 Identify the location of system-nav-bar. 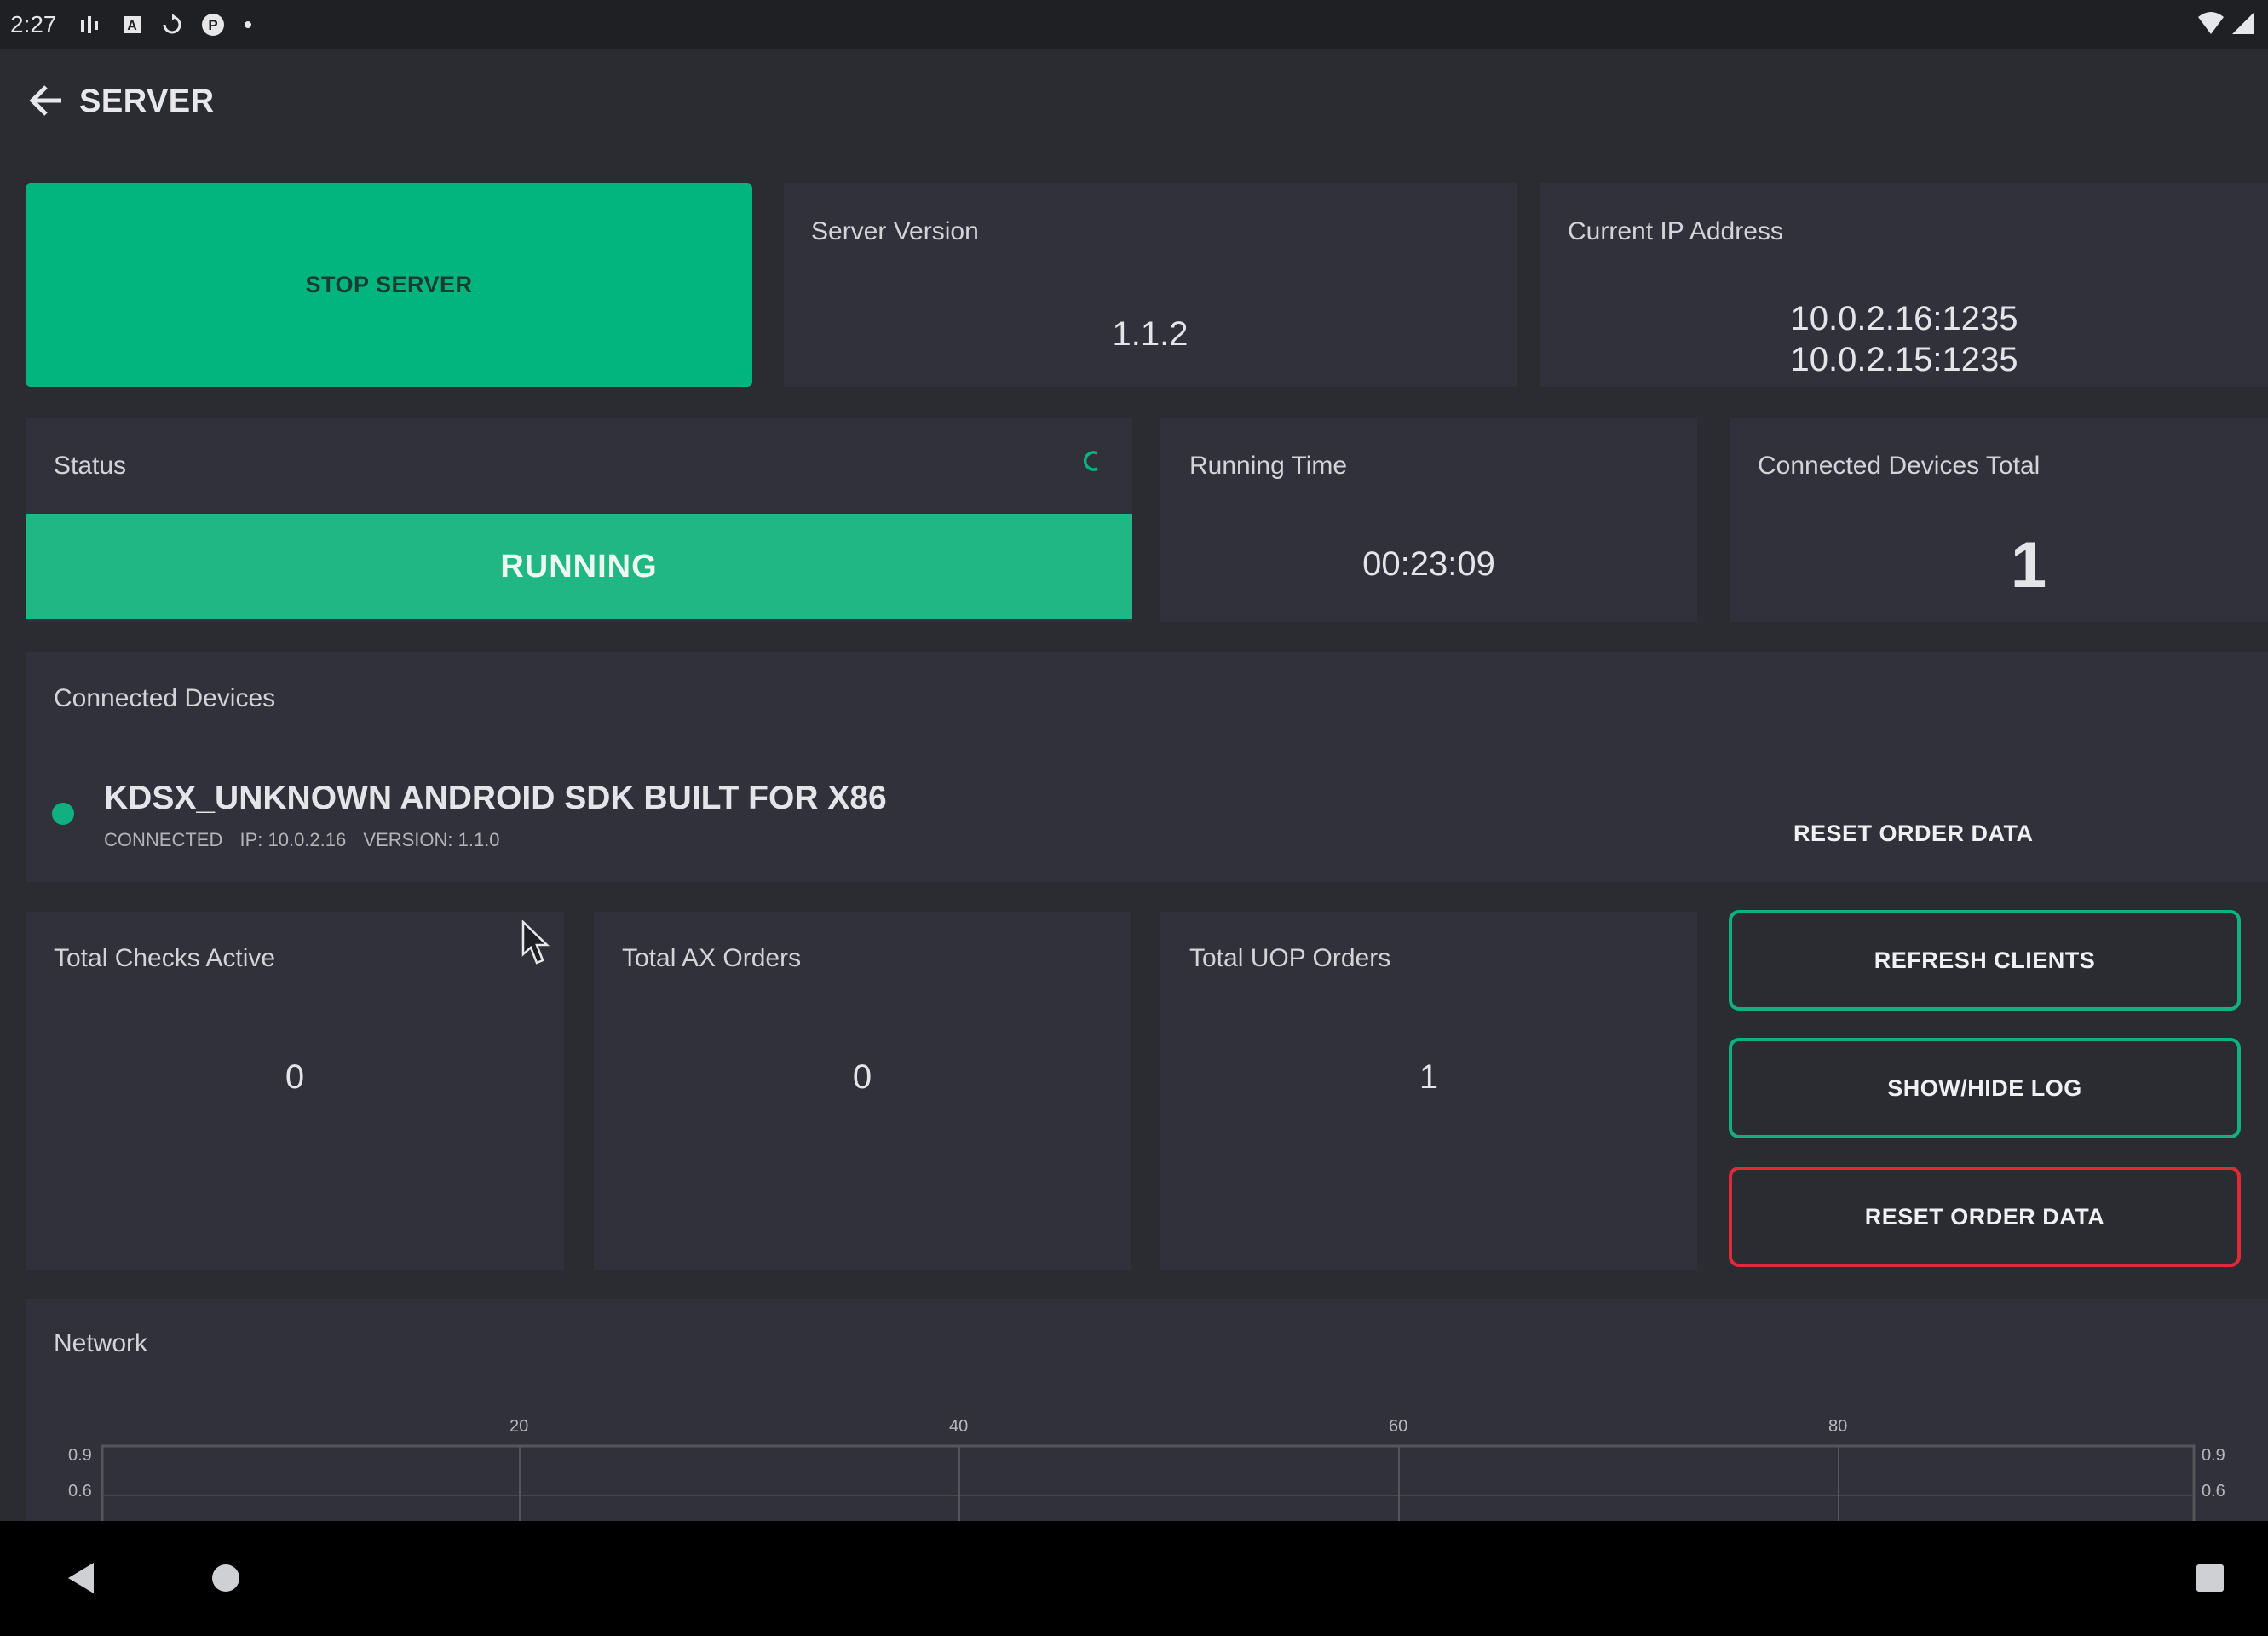
(1134, 1578).